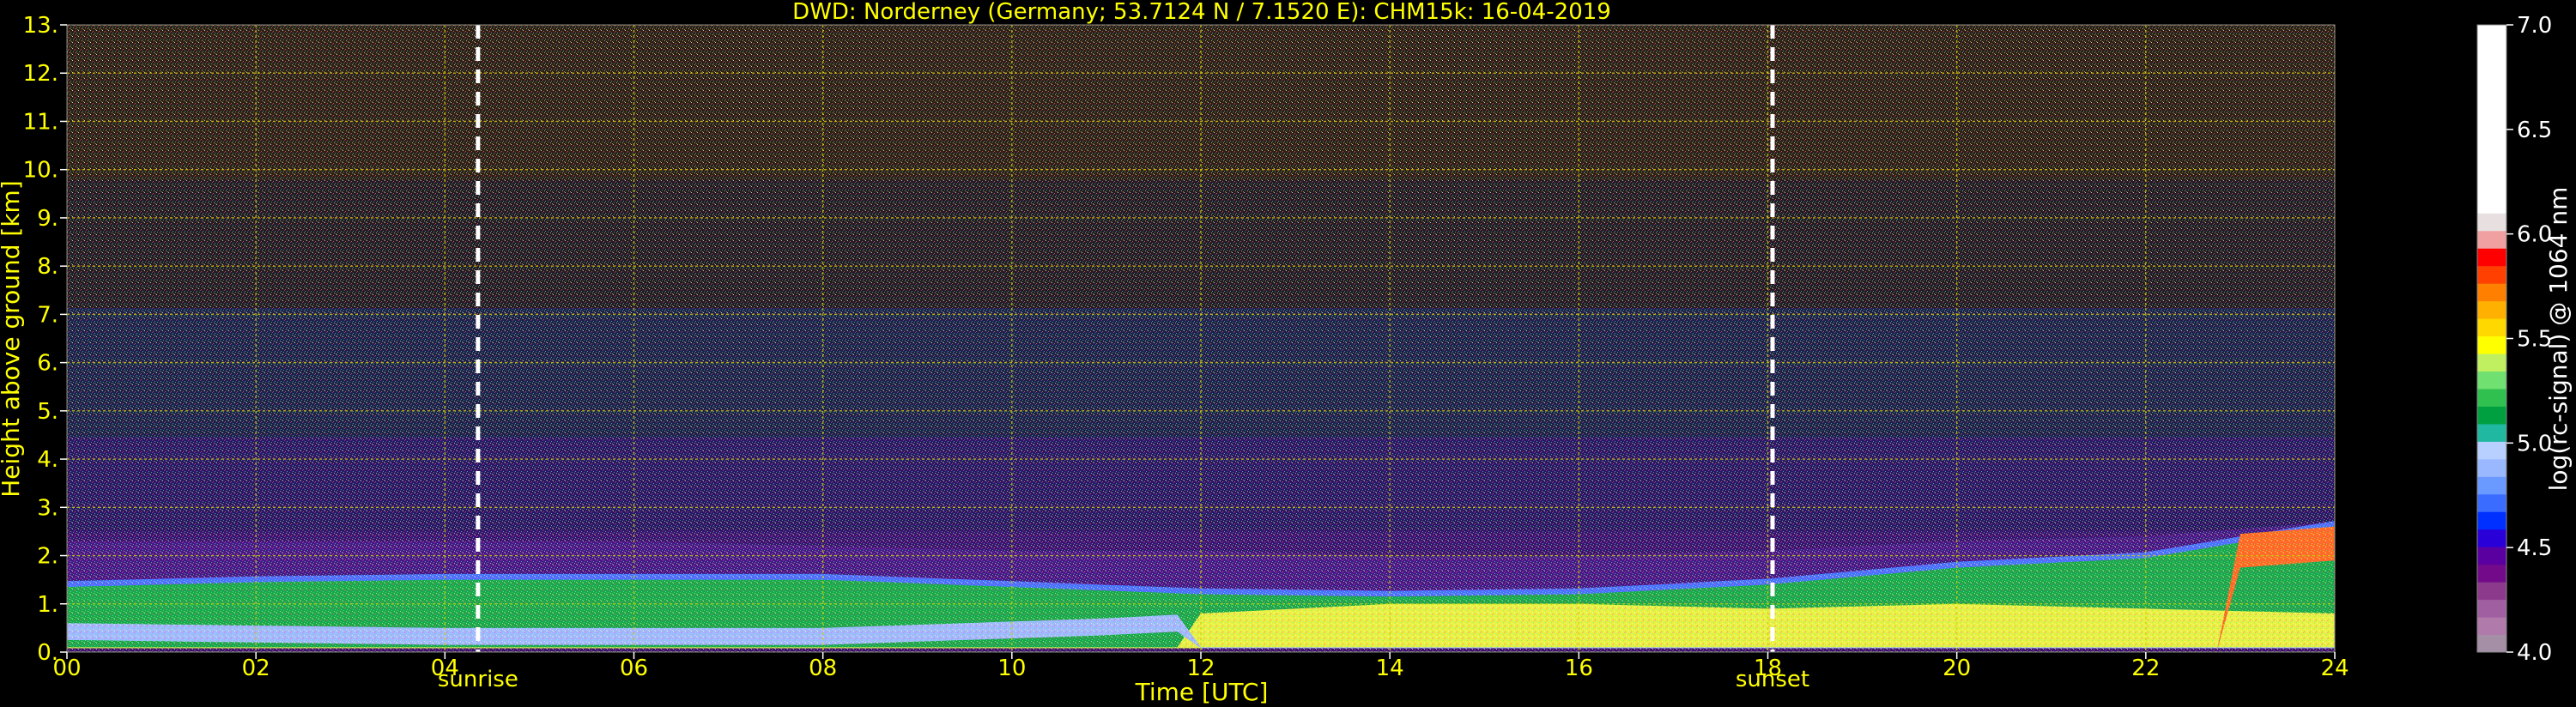 The height and width of the screenshot is (707, 2576). What do you see at coordinates (47, 508) in the screenshot?
I see `y-tick-label: 3.` at bounding box center [47, 508].